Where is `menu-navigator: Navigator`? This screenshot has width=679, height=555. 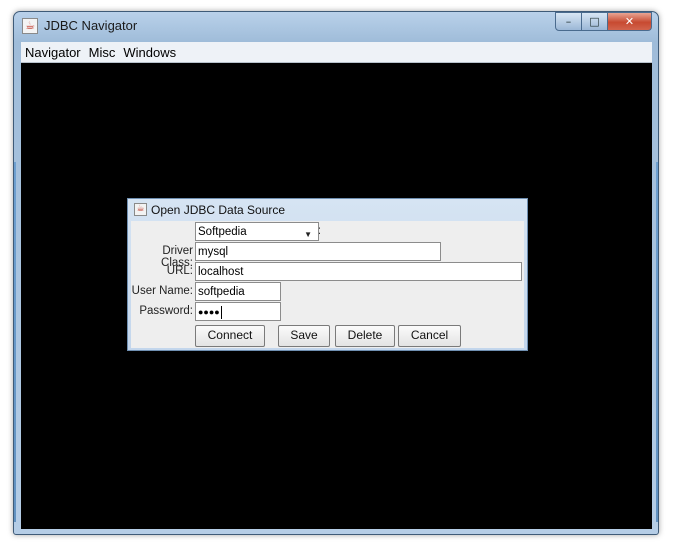 menu-navigator: Navigator is located at coordinates (53, 52).